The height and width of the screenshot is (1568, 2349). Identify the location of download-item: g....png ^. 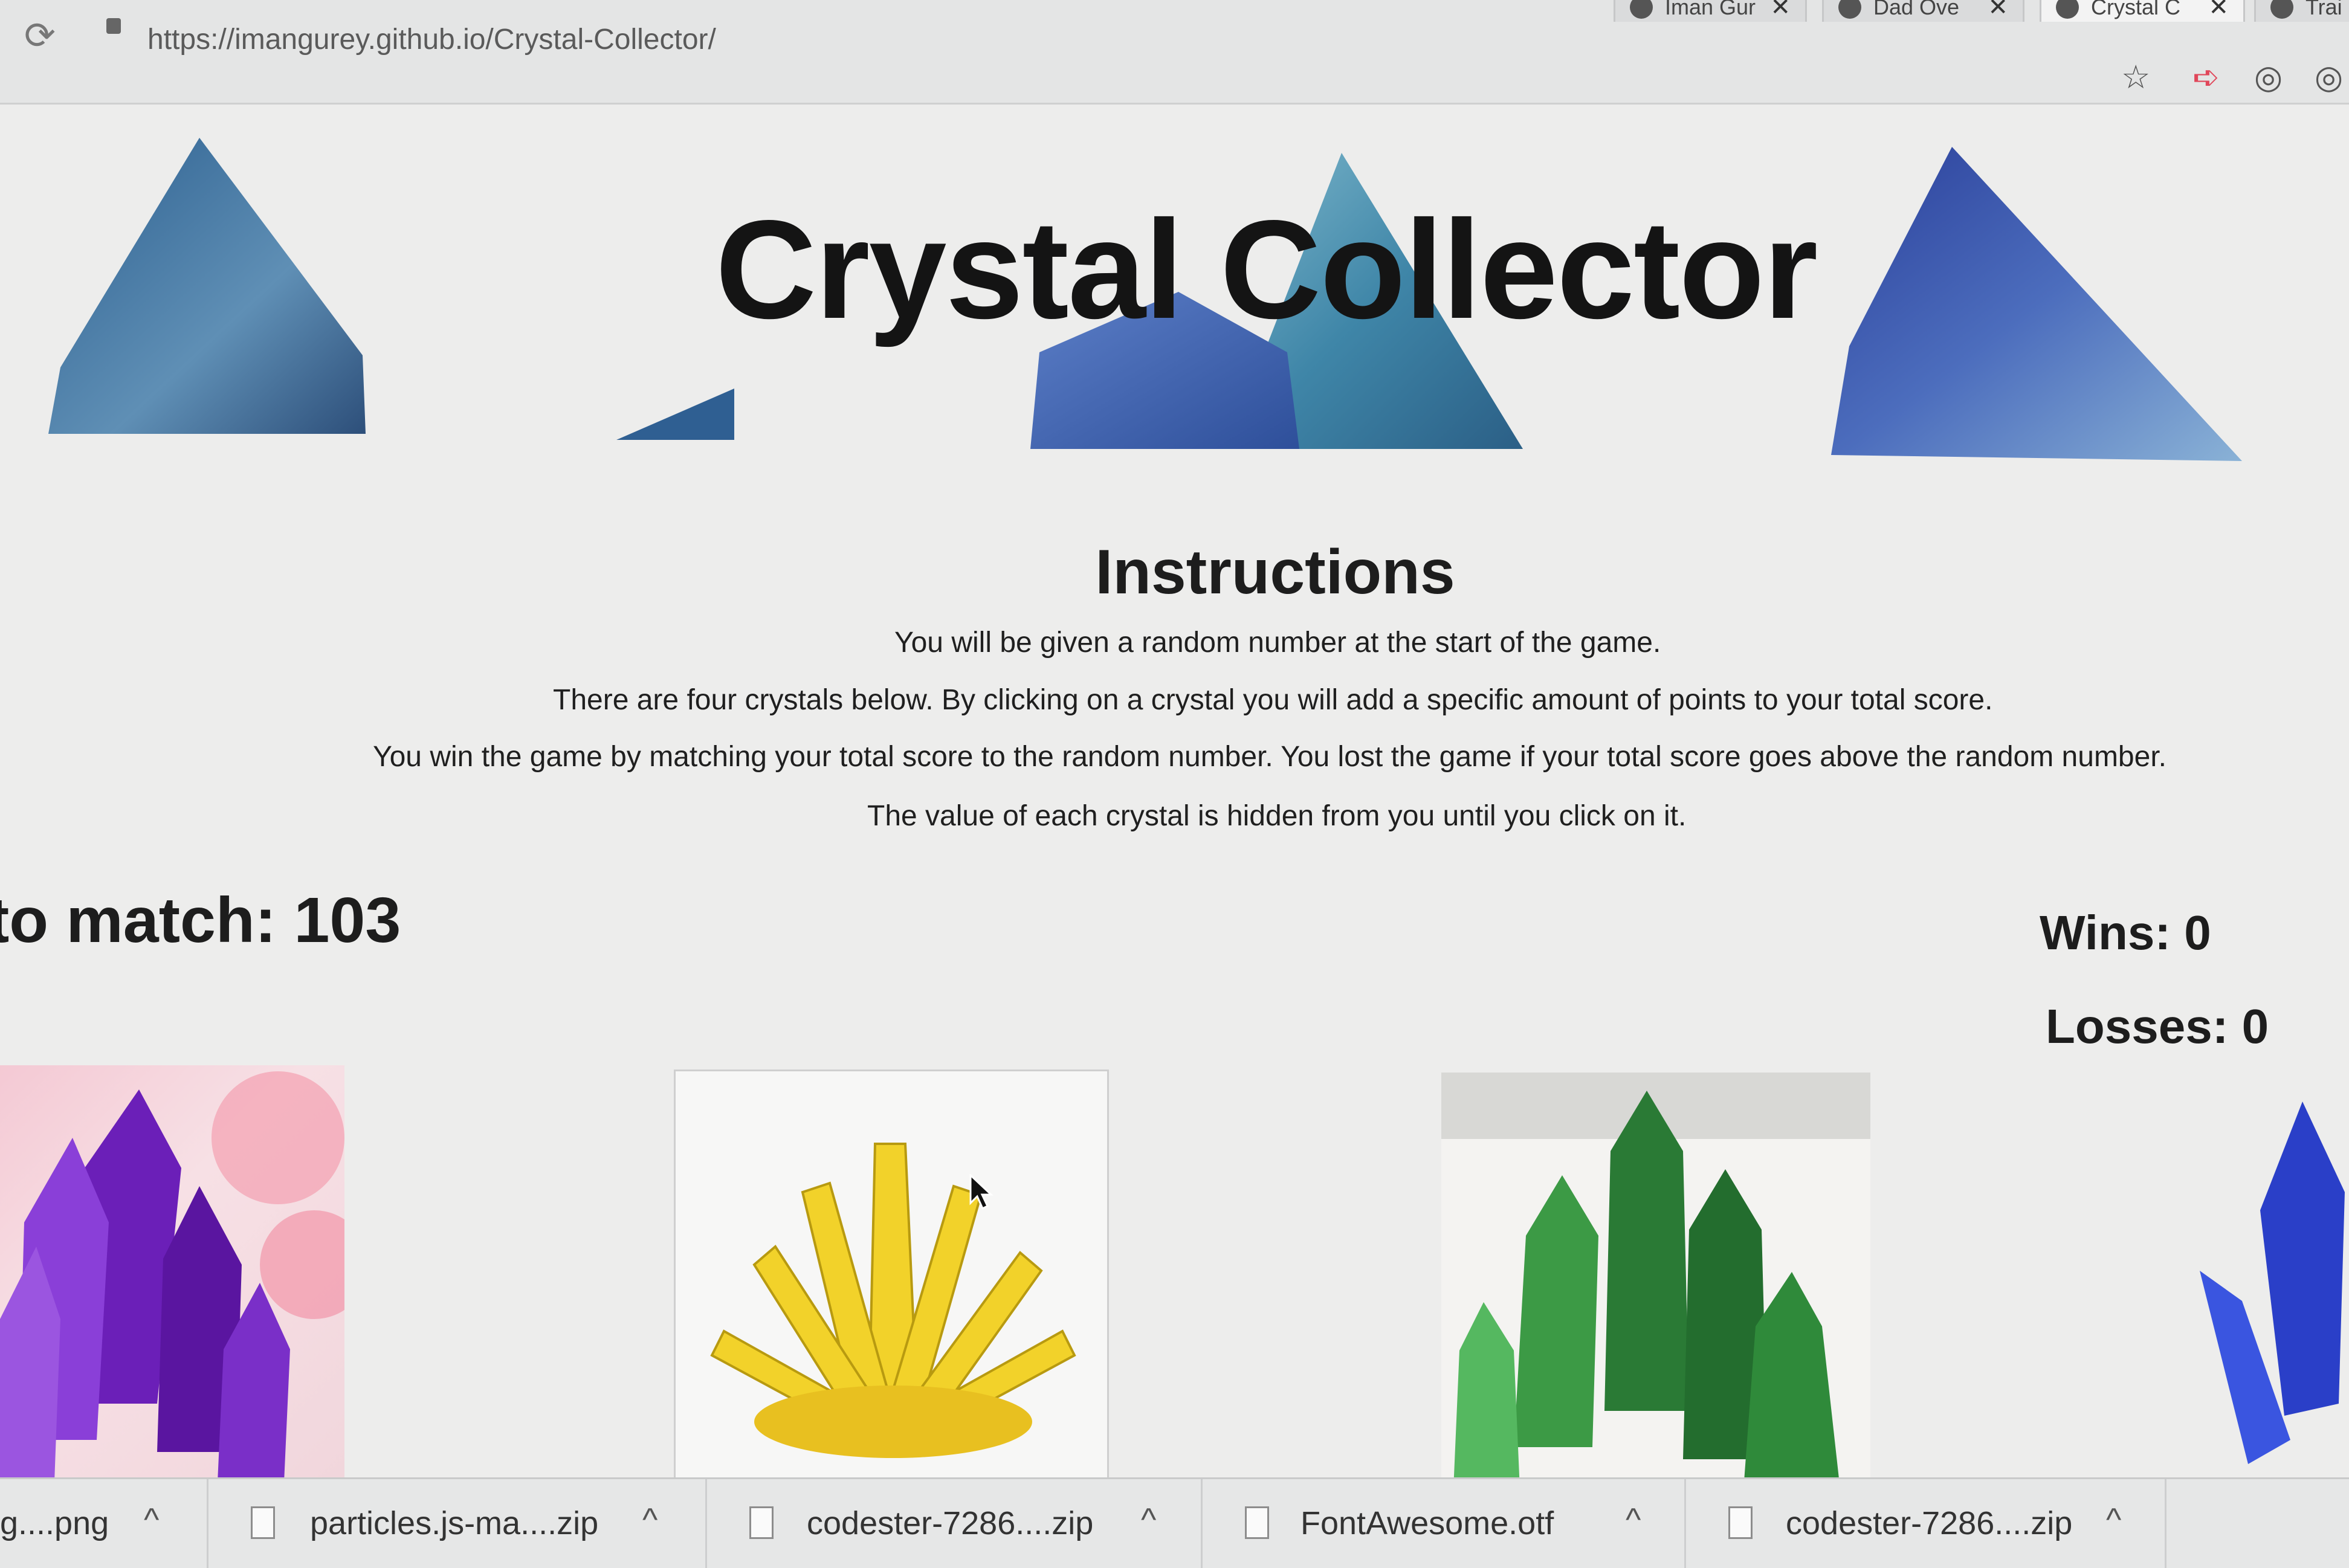
(104, 1524).